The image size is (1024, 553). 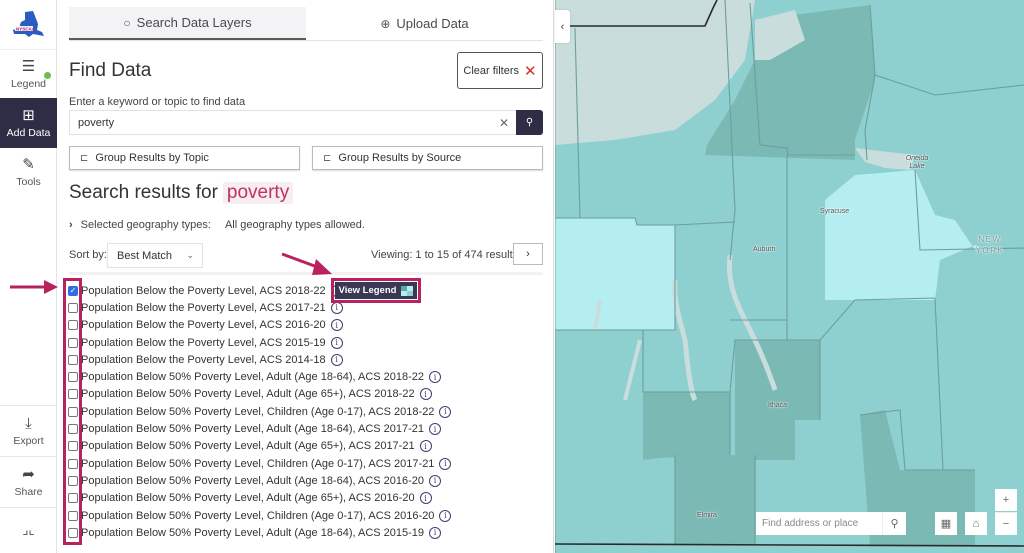 I want to click on new-york-state-logo-icon: NYSCAA, so click(x=28, y=23).